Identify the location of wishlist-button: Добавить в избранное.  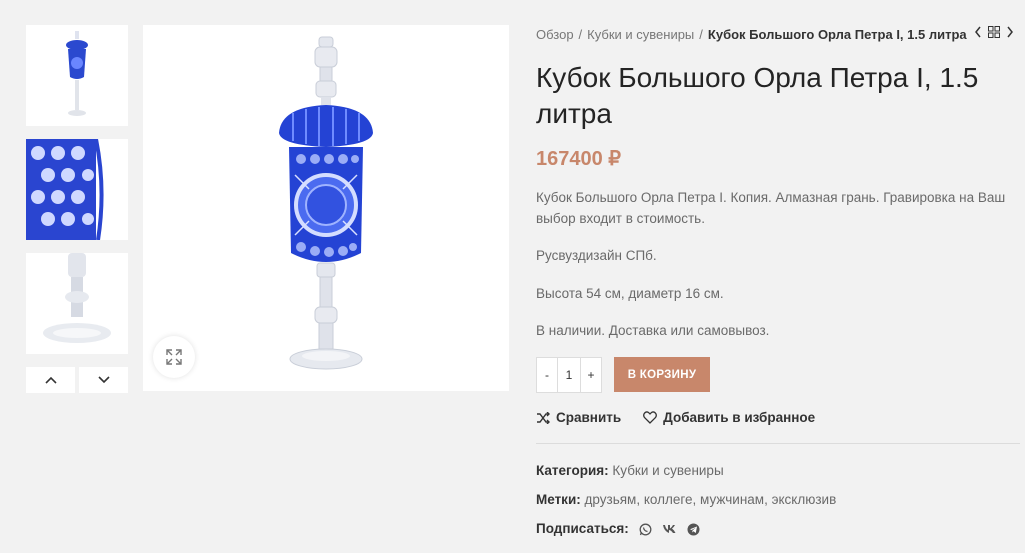
(729, 417).